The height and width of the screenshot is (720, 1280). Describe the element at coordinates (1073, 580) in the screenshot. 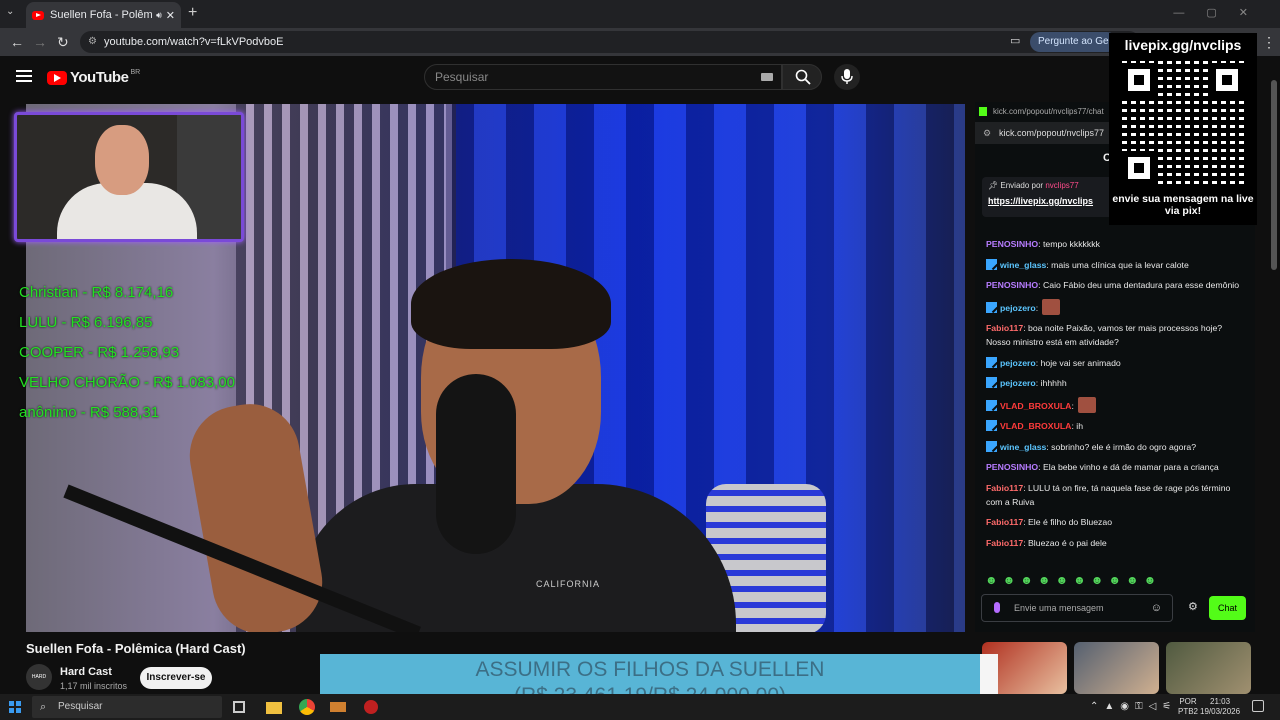

I see `emote-bar: ☻☻☻☻☻☻☻☻☻☻` at that location.